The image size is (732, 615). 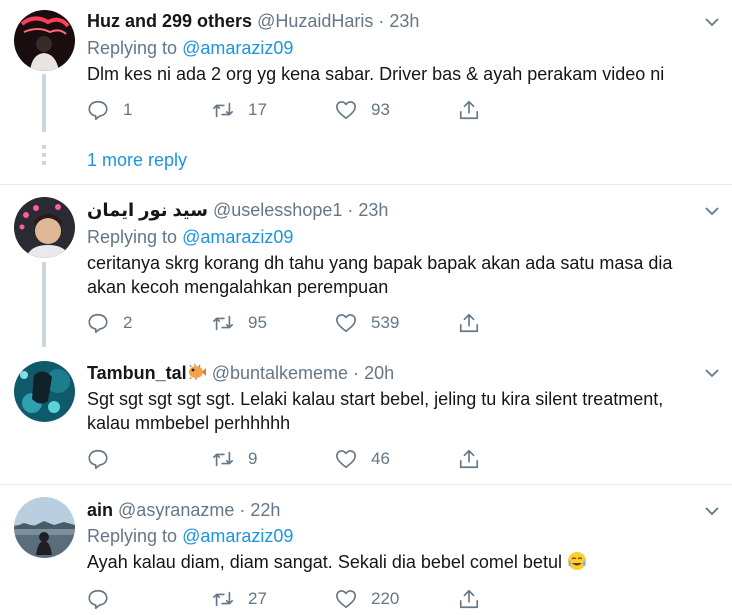 What do you see at coordinates (385, 598) in the screenshot?
I see `like-count: 220` at bounding box center [385, 598].